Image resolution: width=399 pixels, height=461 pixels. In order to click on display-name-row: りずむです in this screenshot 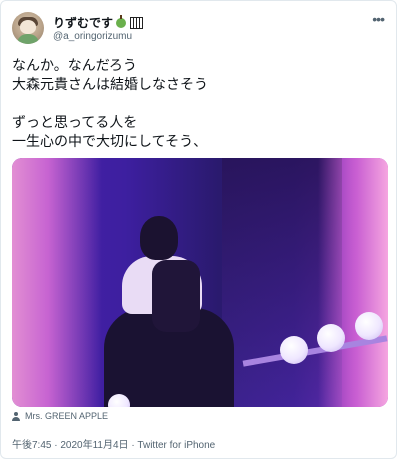, I will do `click(98, 22)`.